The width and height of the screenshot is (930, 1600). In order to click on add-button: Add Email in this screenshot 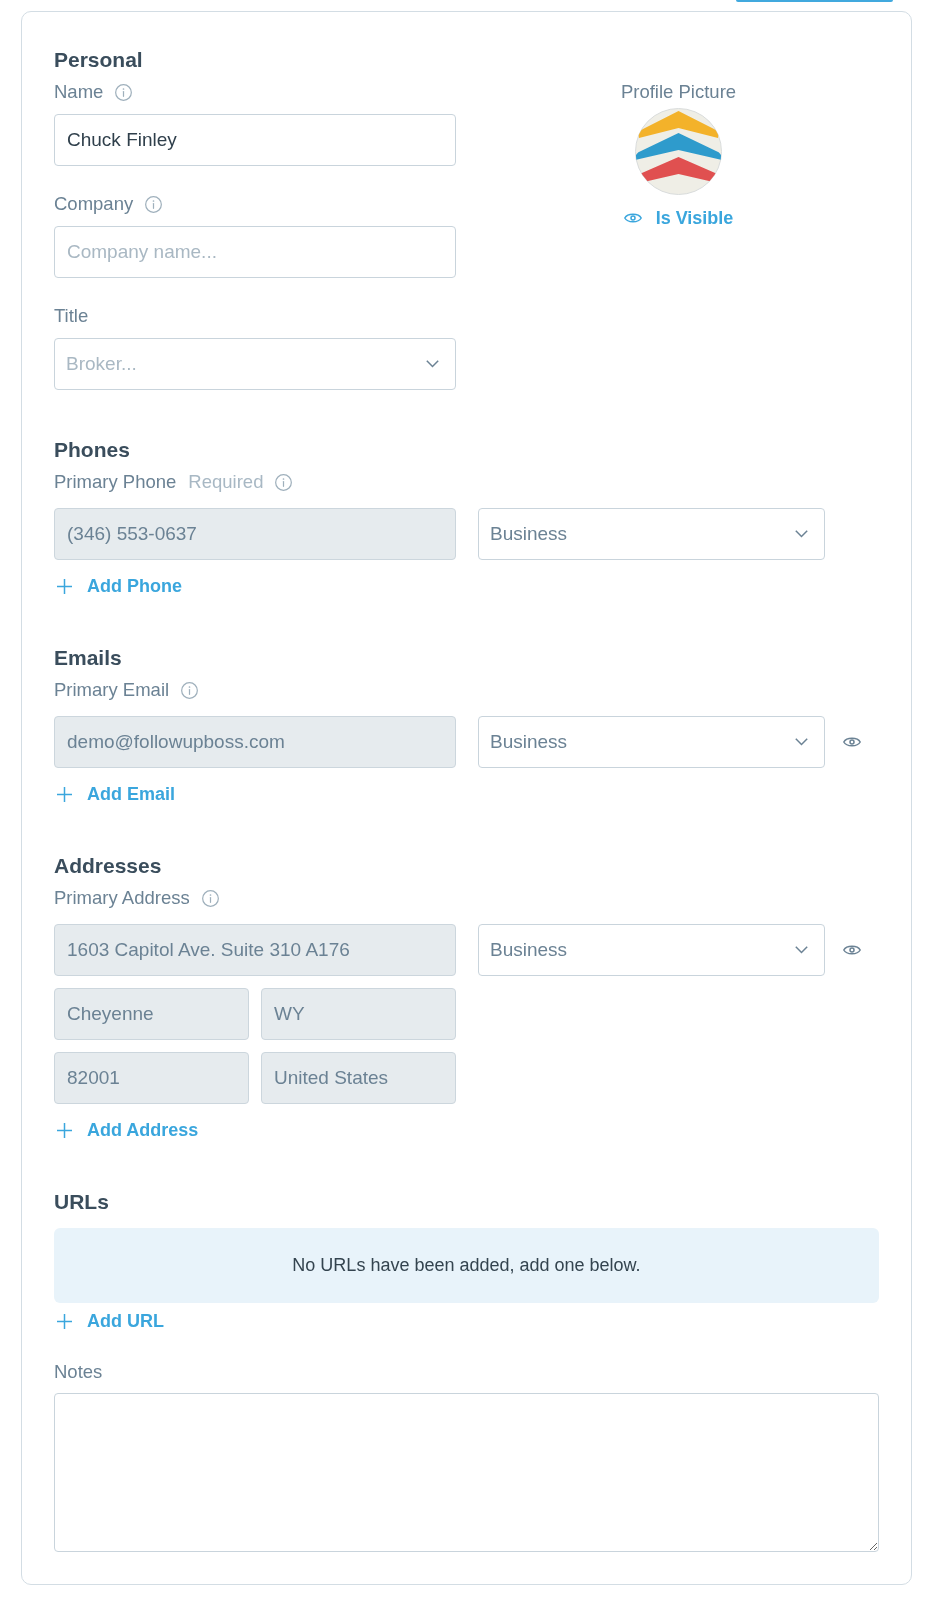, I will do `click(114, 794)`.